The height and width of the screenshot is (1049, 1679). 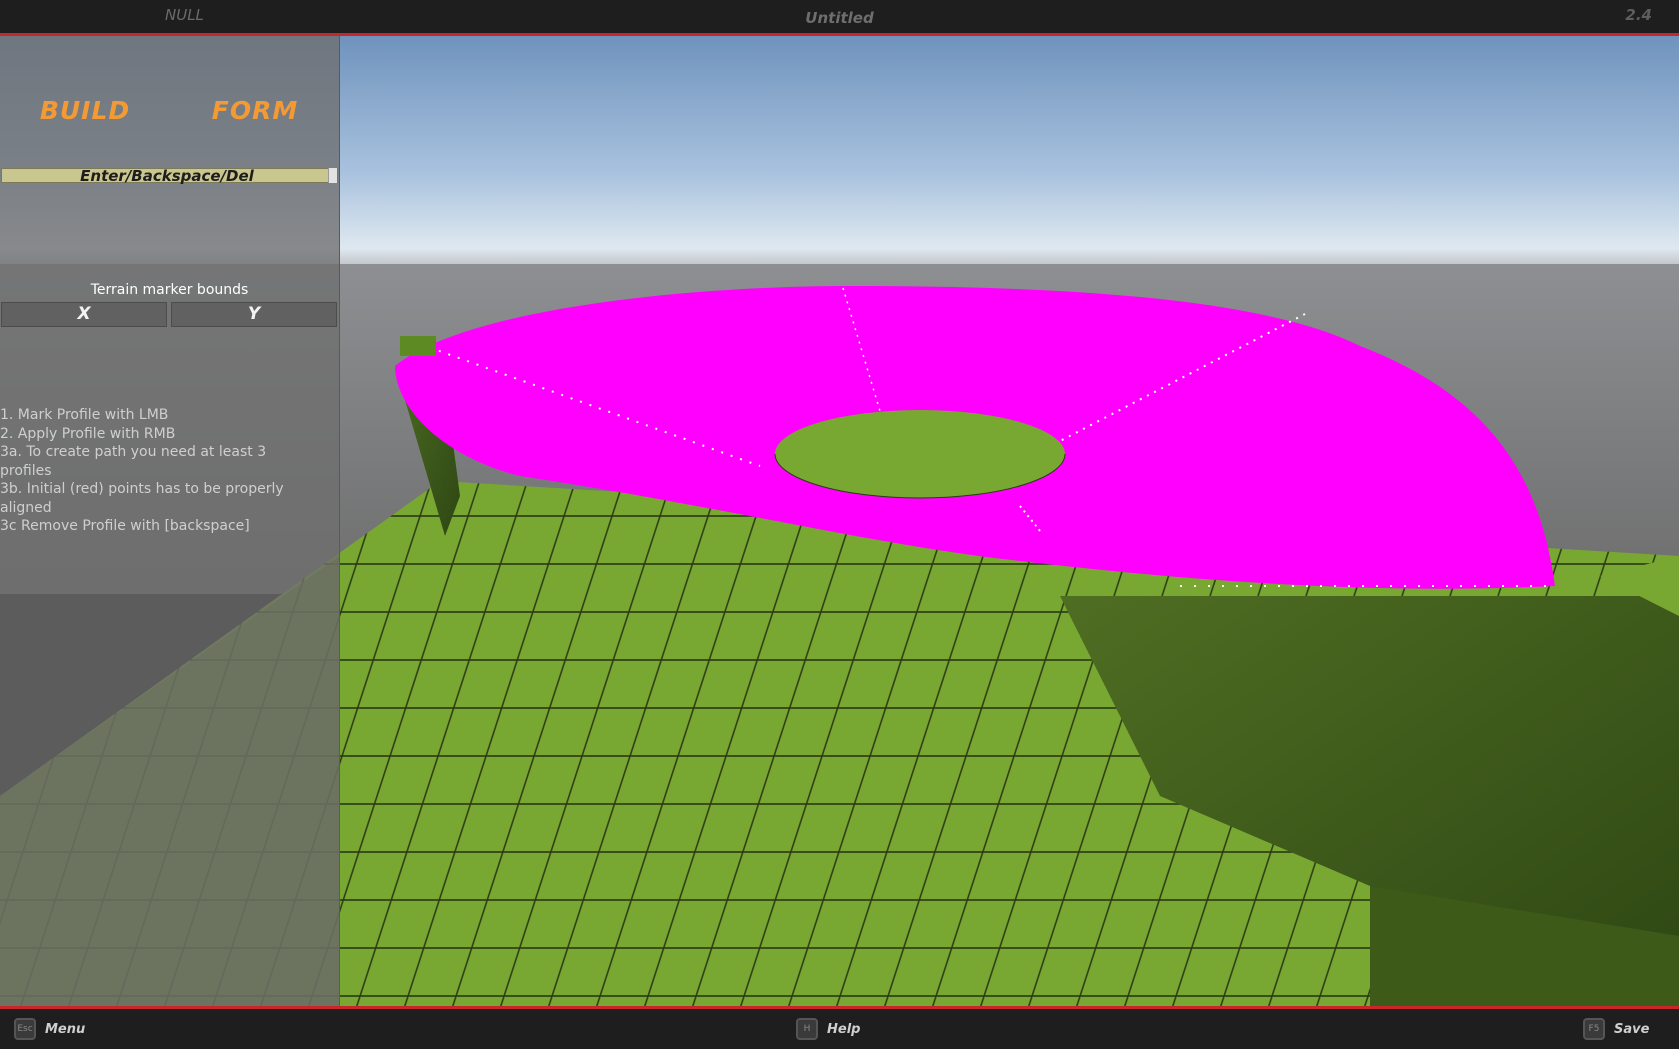 I want to click on help-button: H Help, so click(x=828, y=1029).